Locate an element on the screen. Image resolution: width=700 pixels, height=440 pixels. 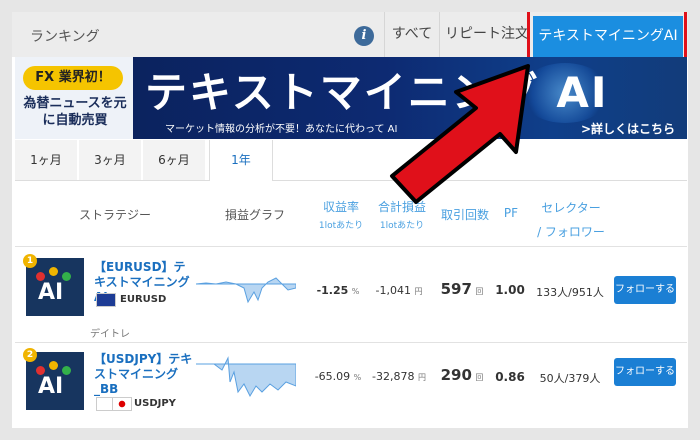
strategy-name-link: 【USDJPY】テキストマイニング_BB is located at coordinates (144, 374).